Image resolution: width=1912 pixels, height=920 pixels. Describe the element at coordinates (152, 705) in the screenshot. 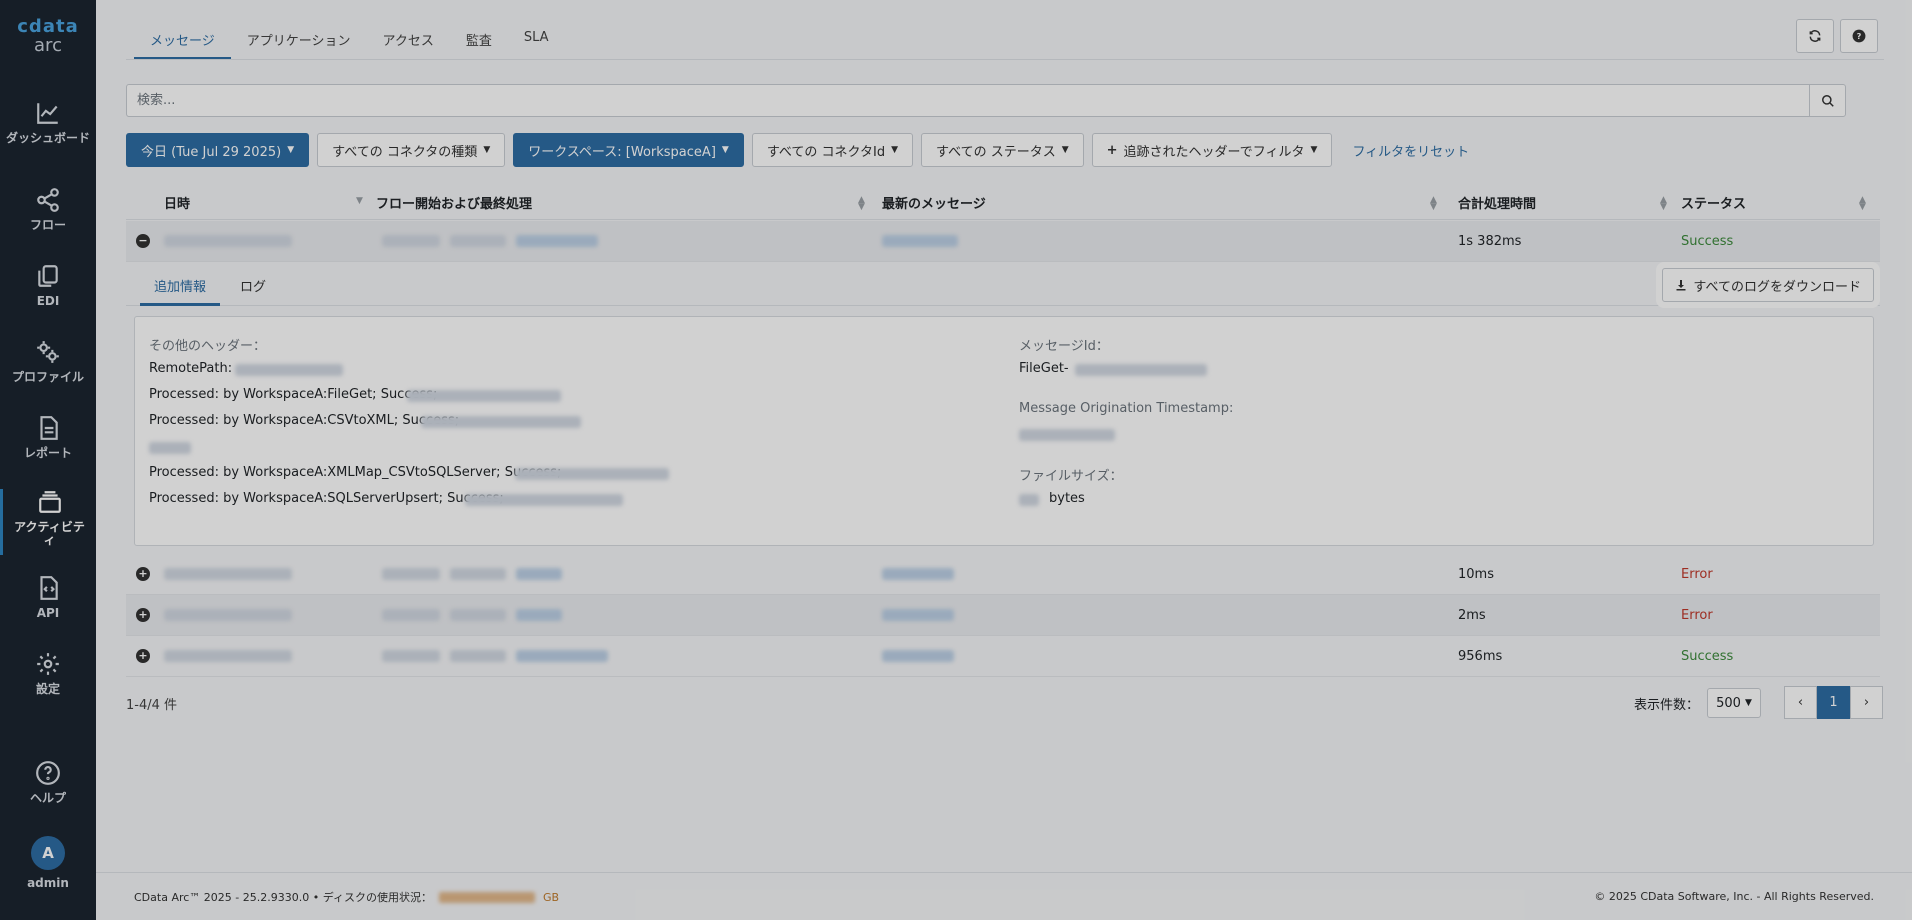

I see `pagination-info: 1-4/4 件` at that location.